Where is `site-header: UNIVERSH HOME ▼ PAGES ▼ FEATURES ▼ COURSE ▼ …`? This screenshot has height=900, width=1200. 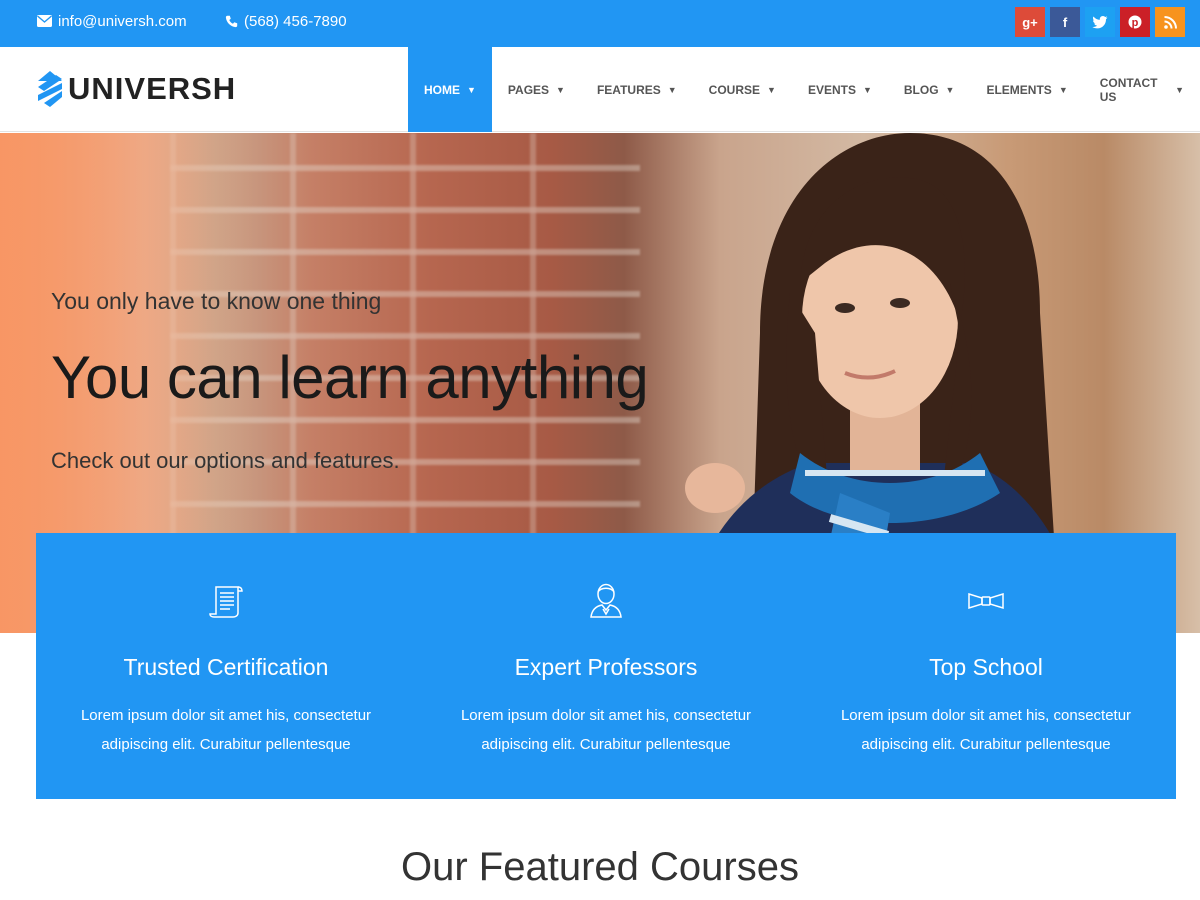 site-header: UNIVERSH HOME ▼ PAGES ▼ FEATURES ▼ COURSE ▼ … is located at coordinates (600, 89).